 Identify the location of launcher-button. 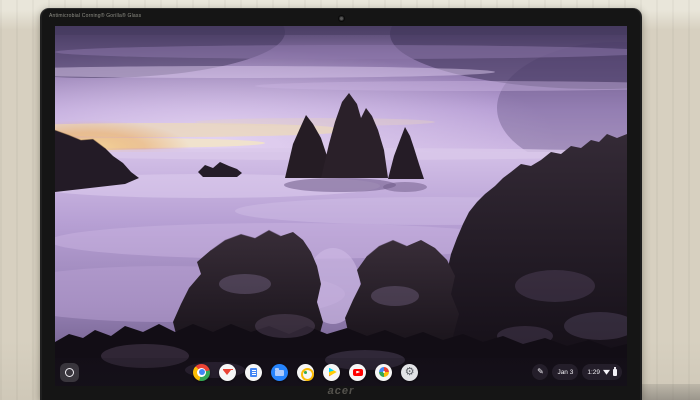
(69, 372).